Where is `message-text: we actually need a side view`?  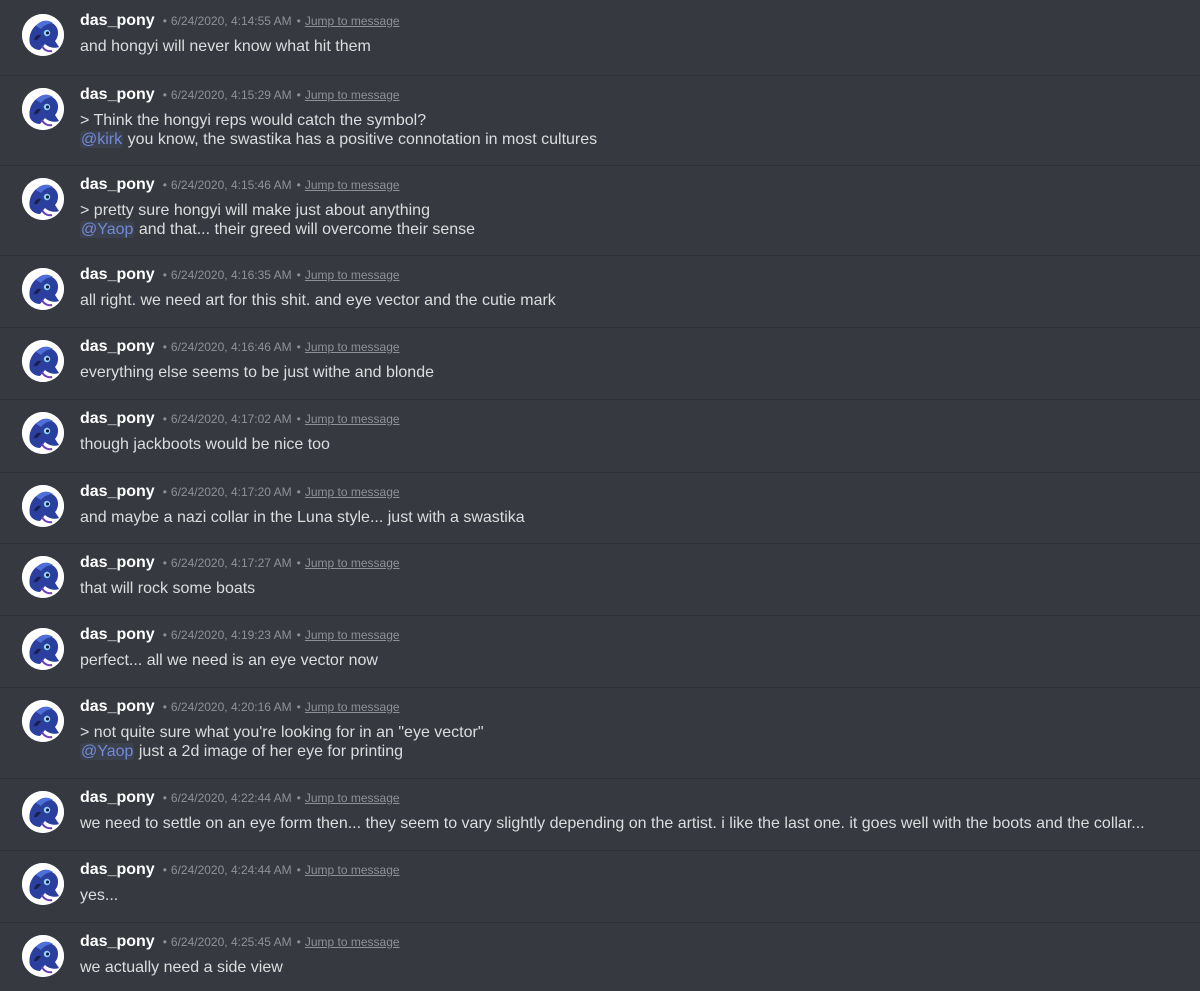 message-text: we actually need a side view is located at coordinates (181, 967).